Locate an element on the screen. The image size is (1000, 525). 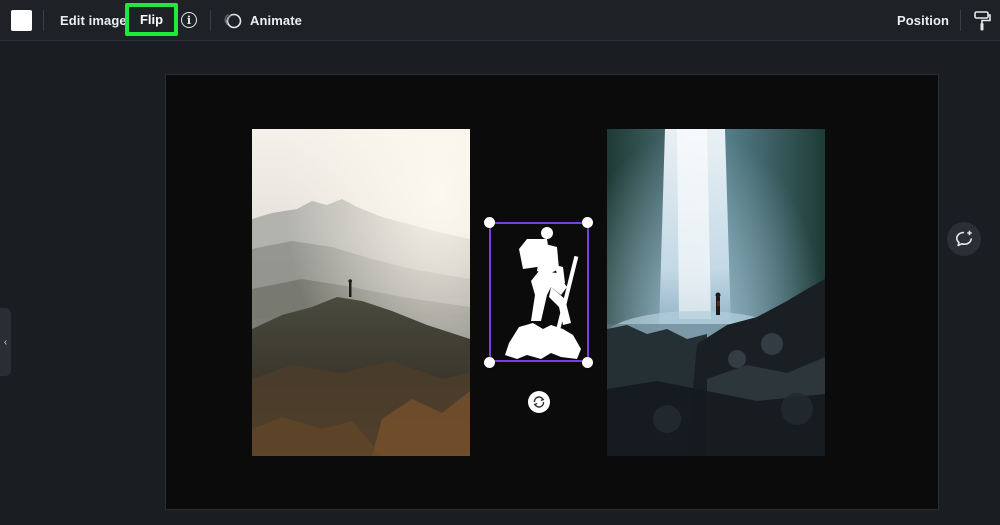
resize-handle-bottom-left is located at coordinates (489, 362).